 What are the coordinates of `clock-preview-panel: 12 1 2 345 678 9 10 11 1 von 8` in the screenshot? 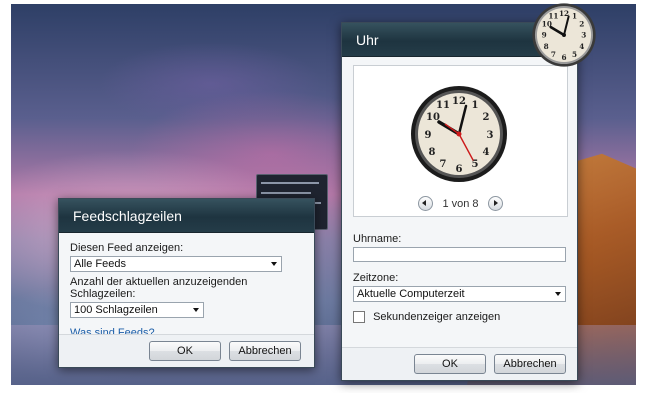 It's located at (460, 141).